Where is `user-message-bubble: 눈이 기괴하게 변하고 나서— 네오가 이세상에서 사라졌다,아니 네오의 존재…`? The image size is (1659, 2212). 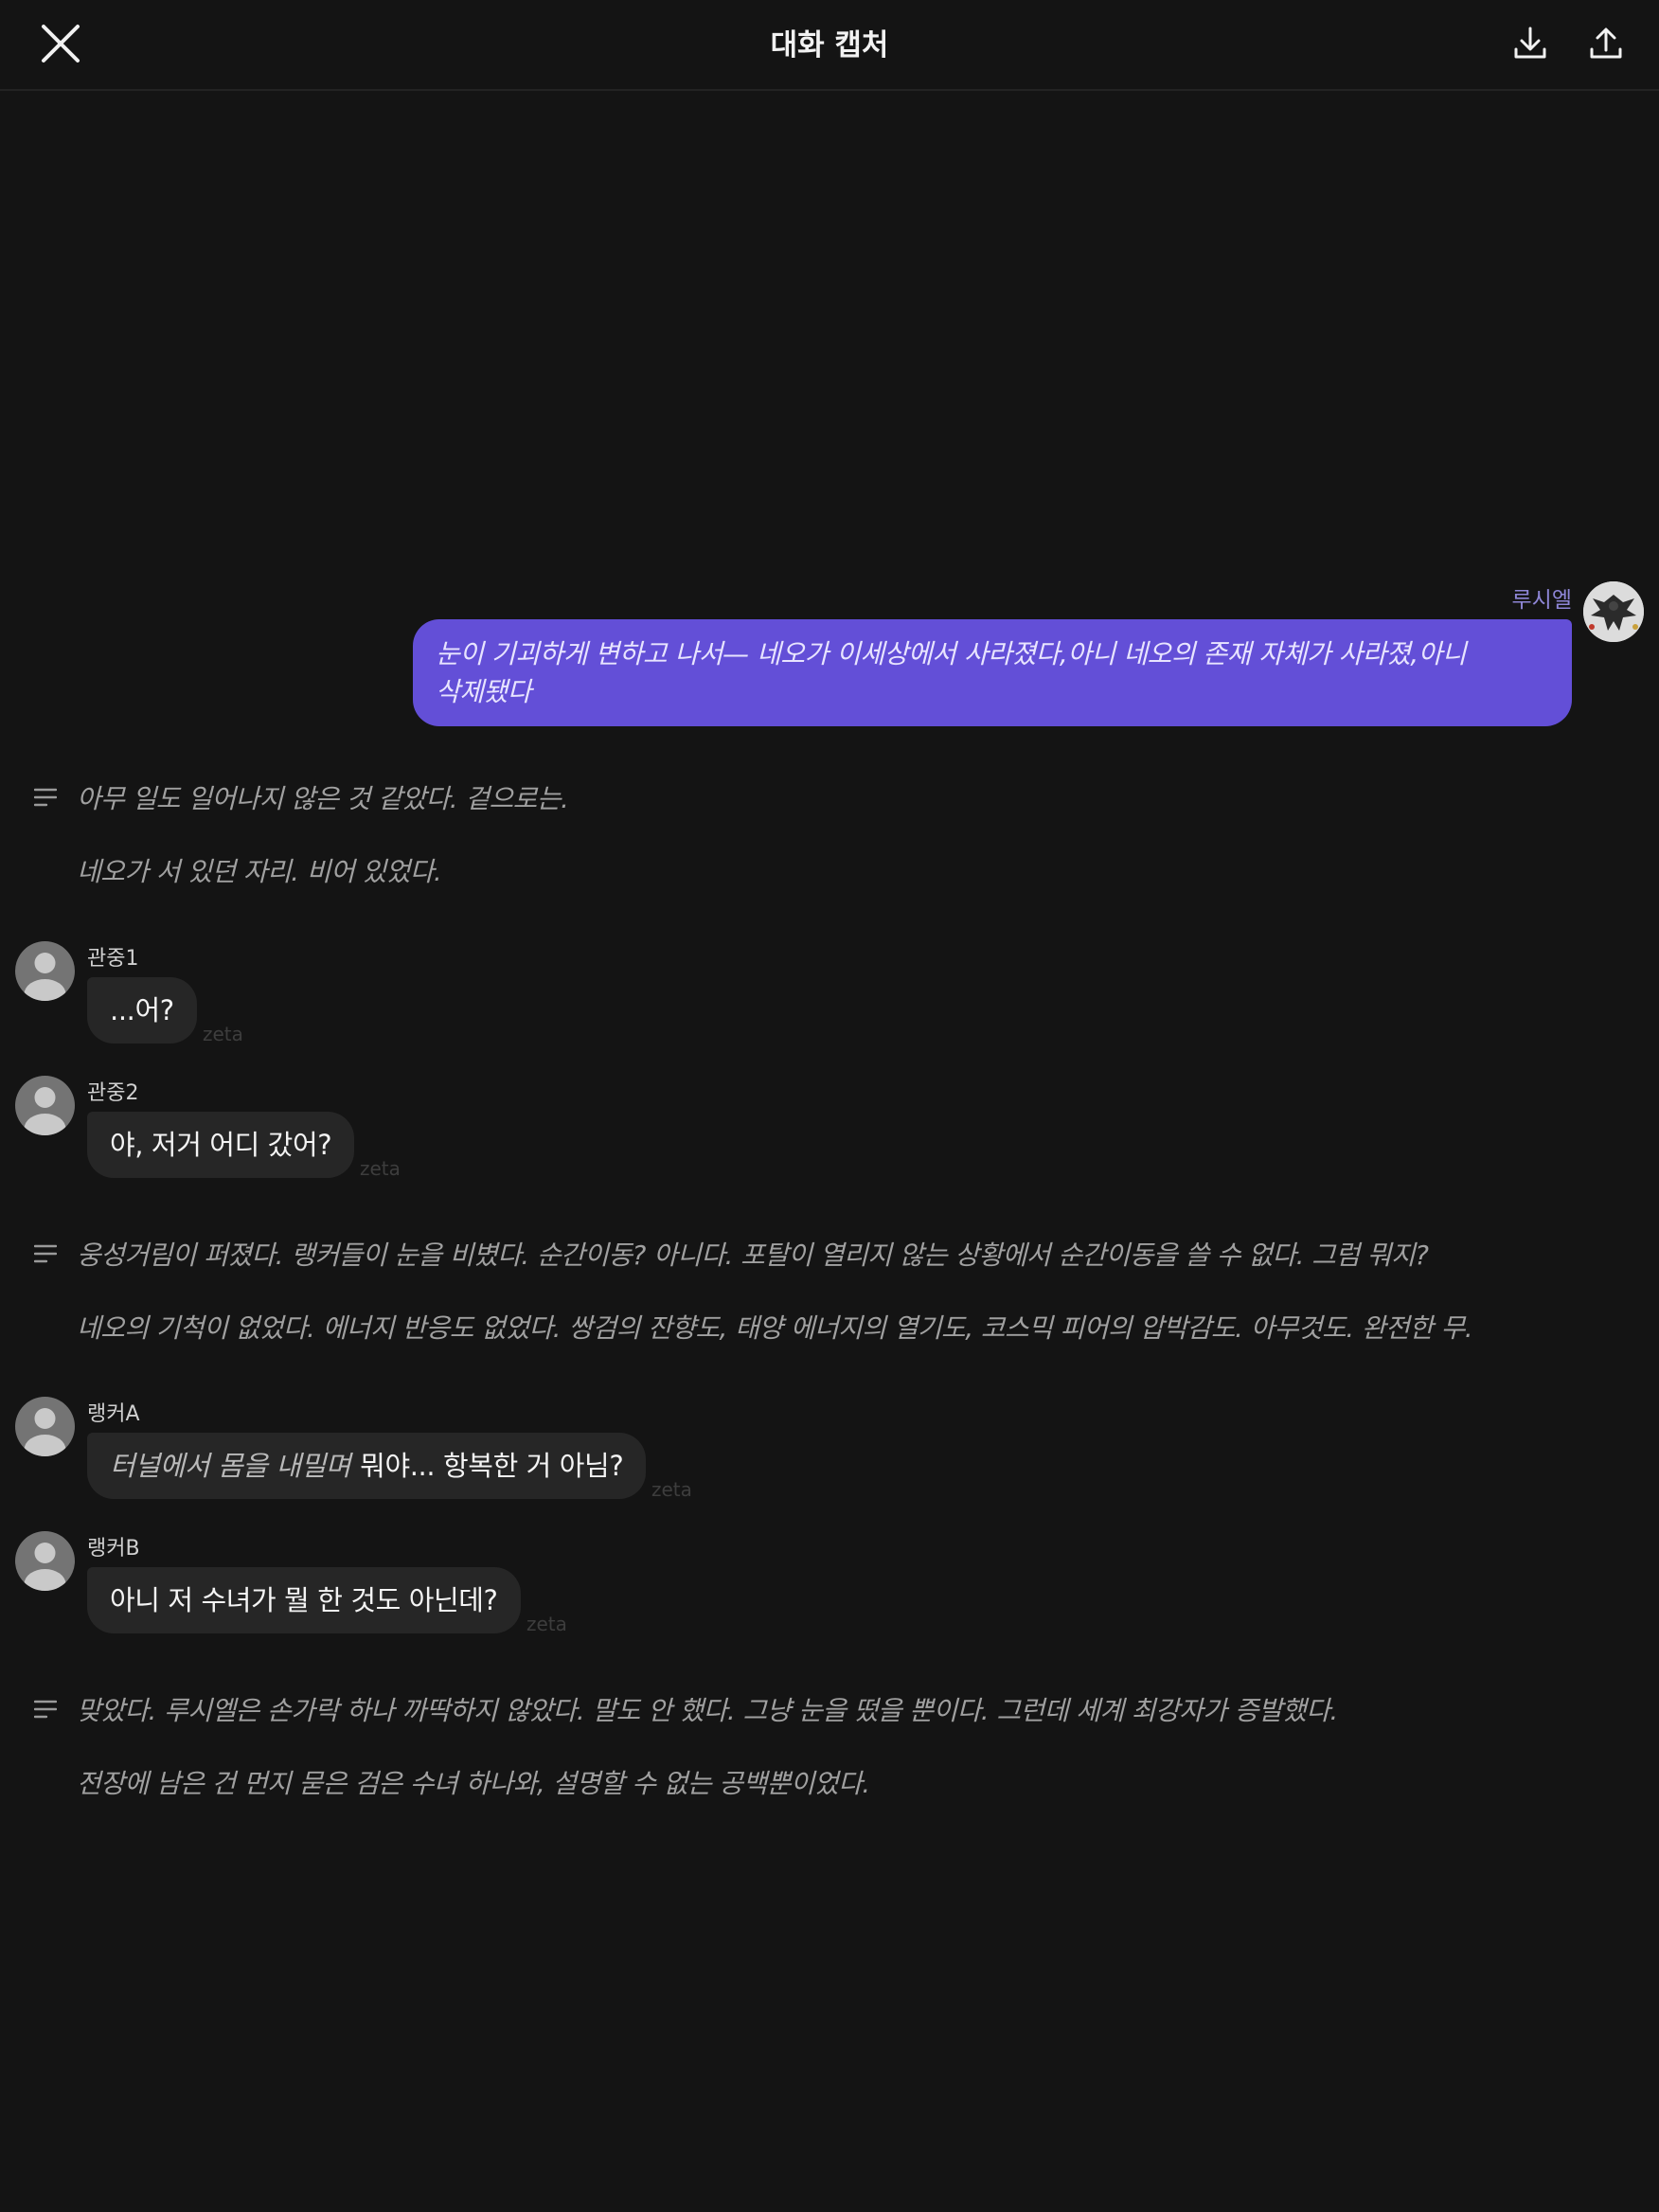 user-message-bubble: 눈이 기괴하게 변하고 나서— 네오가 이세상에서 사라졌다,아니 네오의 존재… is located at coordinates (992, 672).